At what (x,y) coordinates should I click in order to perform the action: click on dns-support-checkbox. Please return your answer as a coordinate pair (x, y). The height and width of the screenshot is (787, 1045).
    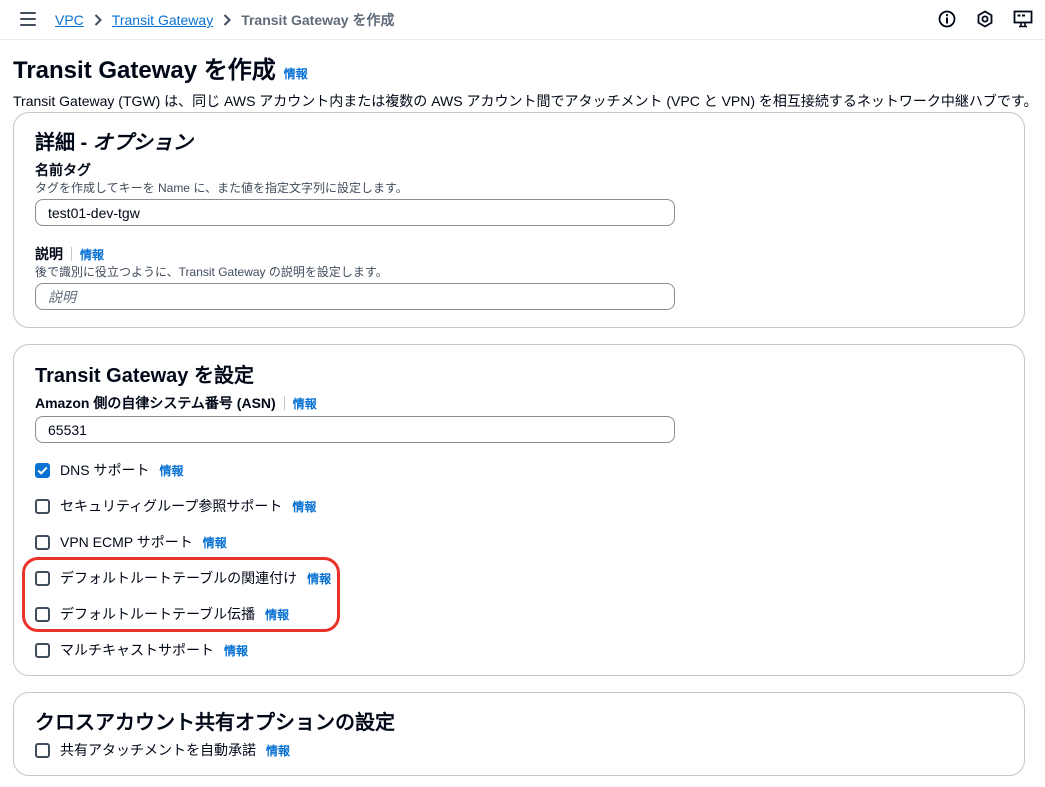
    Looking at the image, I should click on (42, 470).